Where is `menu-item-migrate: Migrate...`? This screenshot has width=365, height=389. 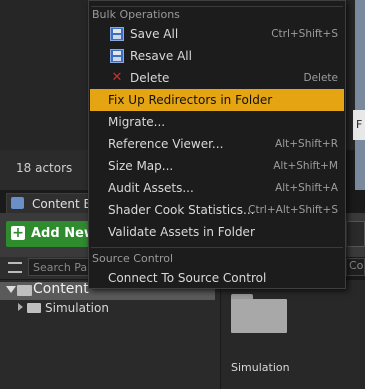
menu-item-migrate: Migrate... is located at coordinates (217, 122).